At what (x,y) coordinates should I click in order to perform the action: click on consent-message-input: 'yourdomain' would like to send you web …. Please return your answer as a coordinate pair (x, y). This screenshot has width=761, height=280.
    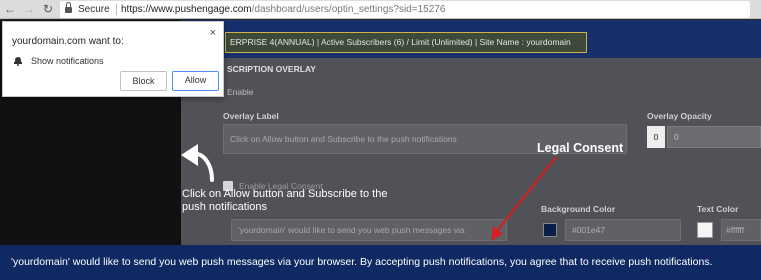
    Looking at the image, I should click on (369, 230).